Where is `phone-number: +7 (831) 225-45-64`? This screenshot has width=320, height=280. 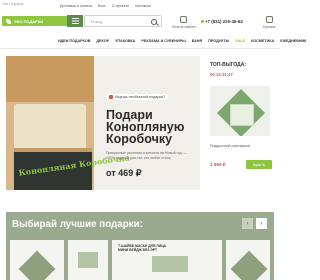 phone-number: +7 (831) 225-45-64 is located at coordinates (222, 21).